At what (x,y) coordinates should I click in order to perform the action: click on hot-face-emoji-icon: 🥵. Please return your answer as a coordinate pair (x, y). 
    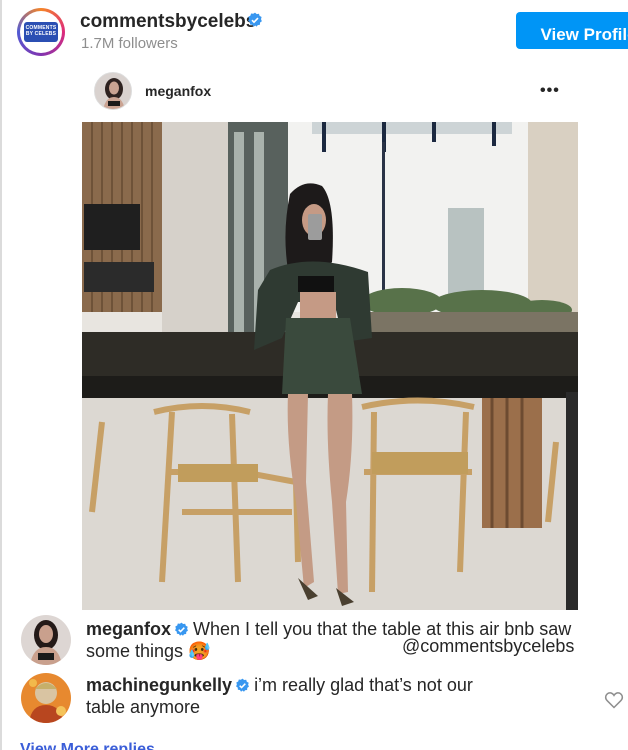
    Looking at the image, I should click on (199, 651).